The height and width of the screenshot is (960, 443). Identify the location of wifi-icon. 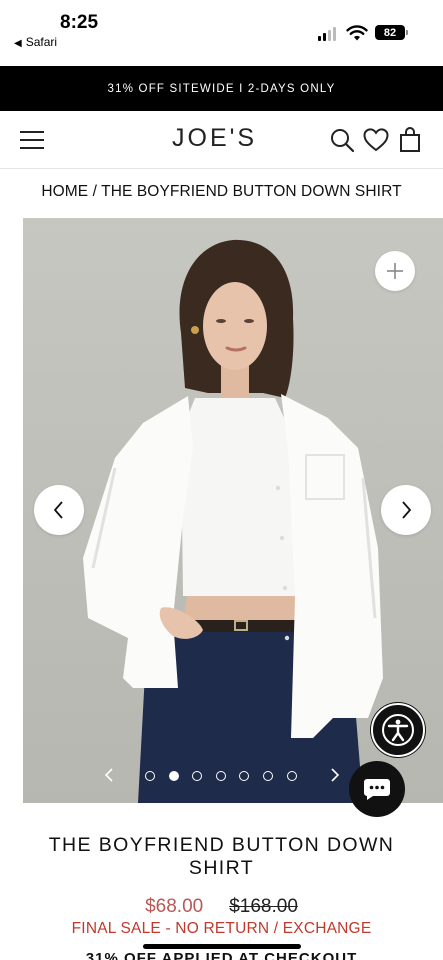
(357, 33).